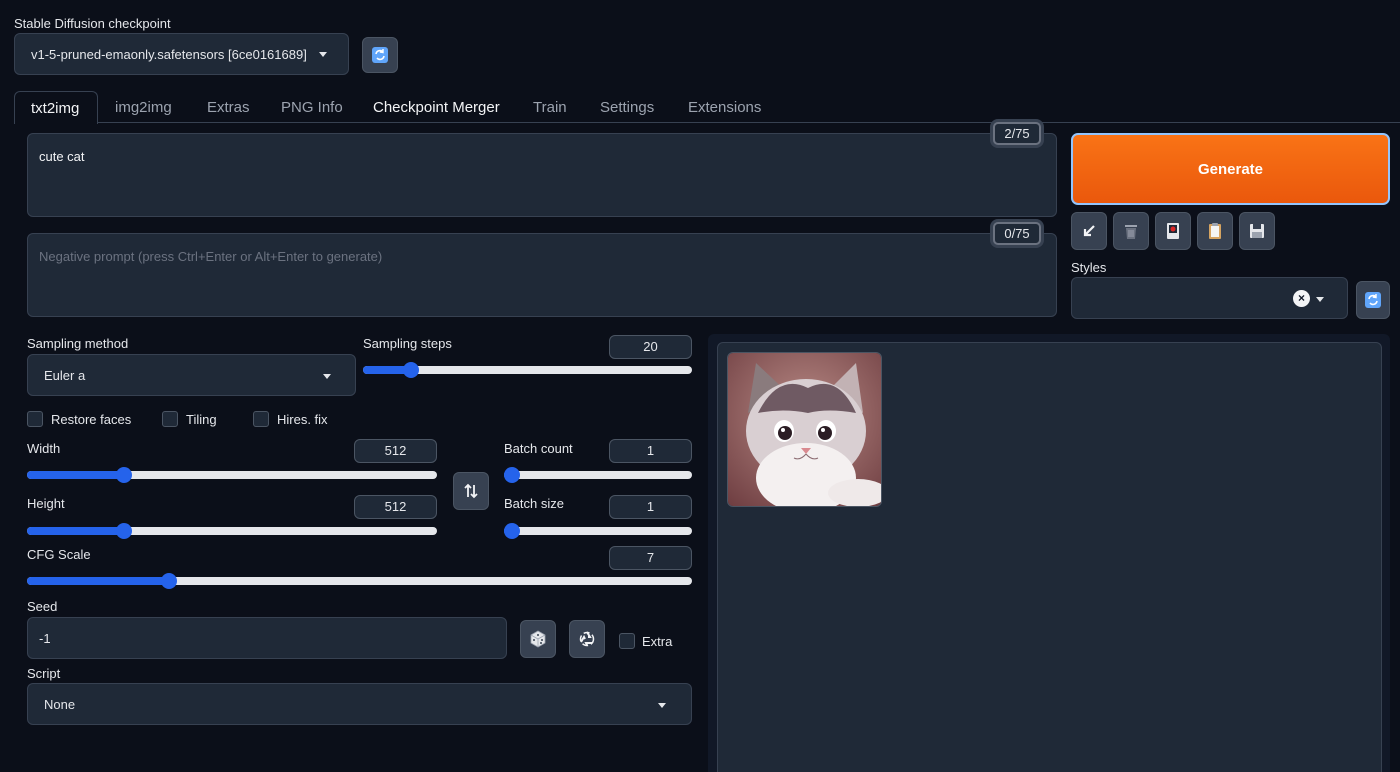  What do you see at coordinates (123, 531) in the screenshot?
I see `height-slider-thumb` at bounding box center [123, 531].